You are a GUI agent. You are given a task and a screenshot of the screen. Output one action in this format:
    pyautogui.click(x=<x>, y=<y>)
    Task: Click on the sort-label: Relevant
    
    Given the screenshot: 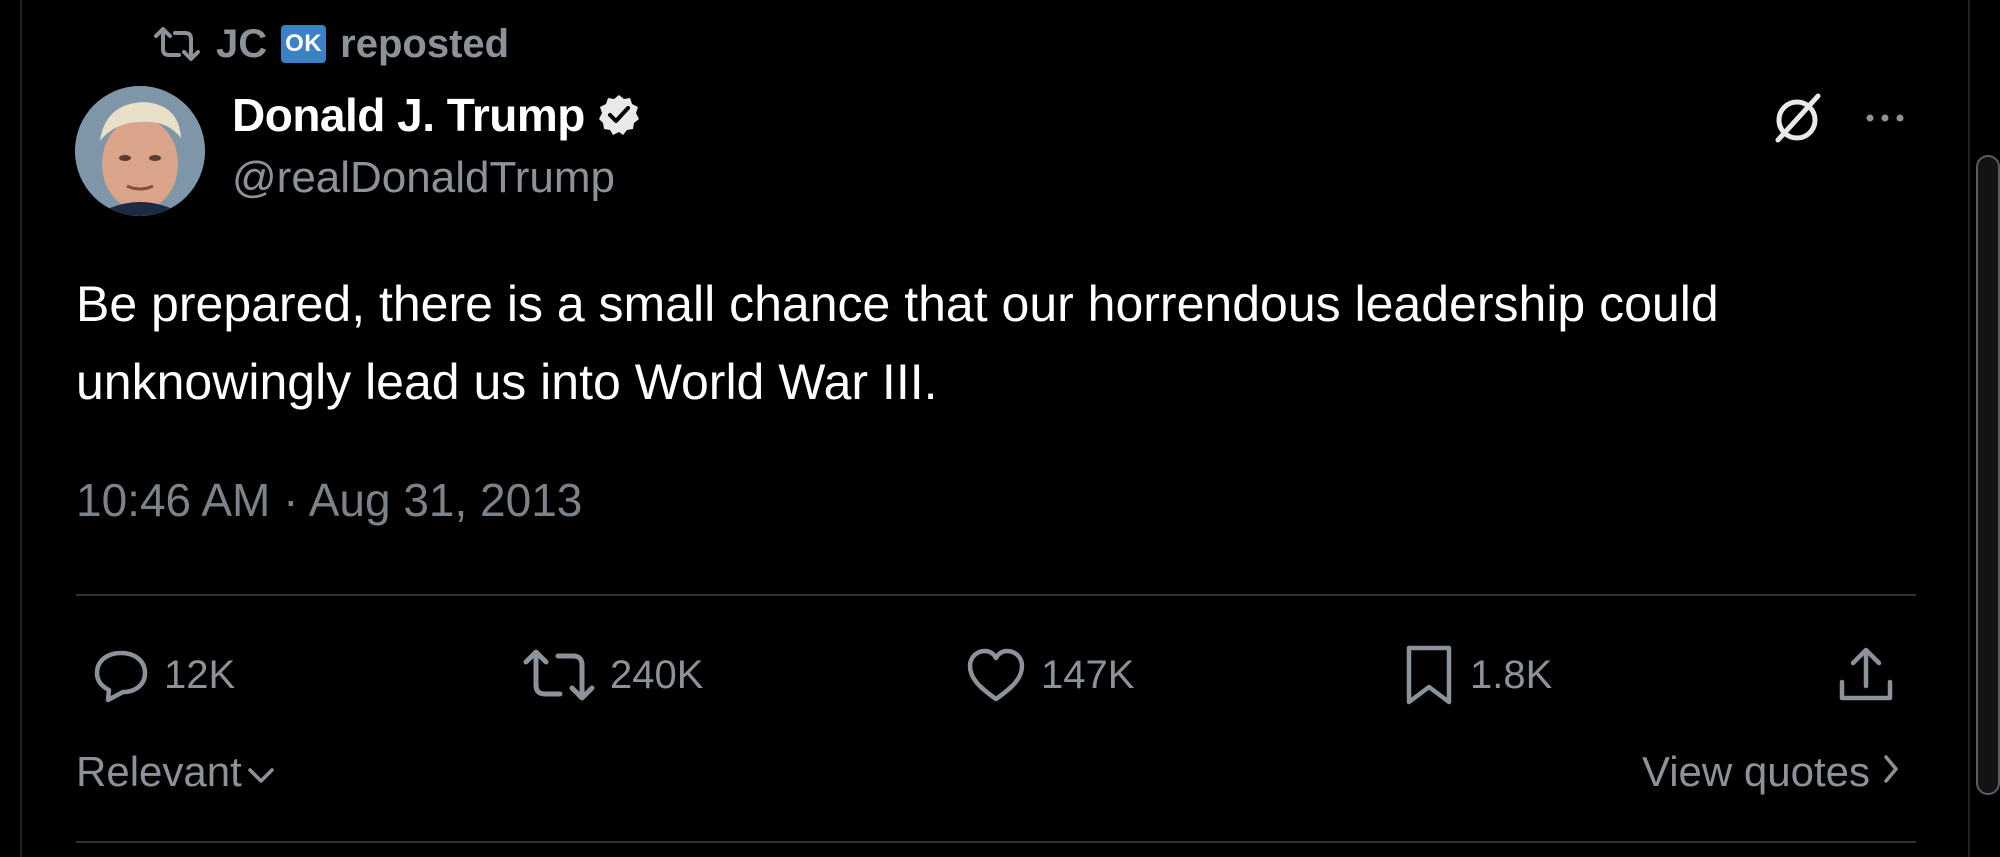 What is the action you would take?
    pyautogui.click(x=159, y=771)
    